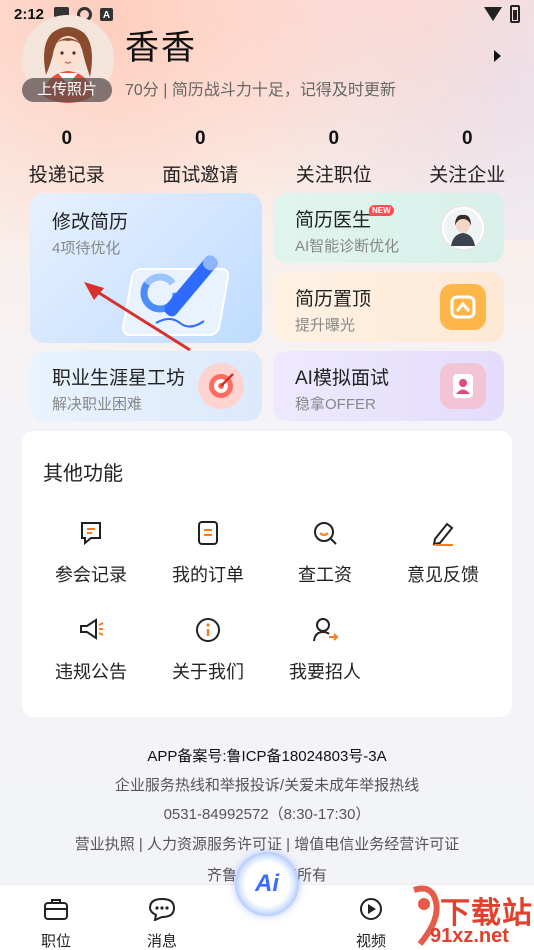  Describe the element at coordinates (162, 909) in the screenshot. I see `message-icon` at that location.